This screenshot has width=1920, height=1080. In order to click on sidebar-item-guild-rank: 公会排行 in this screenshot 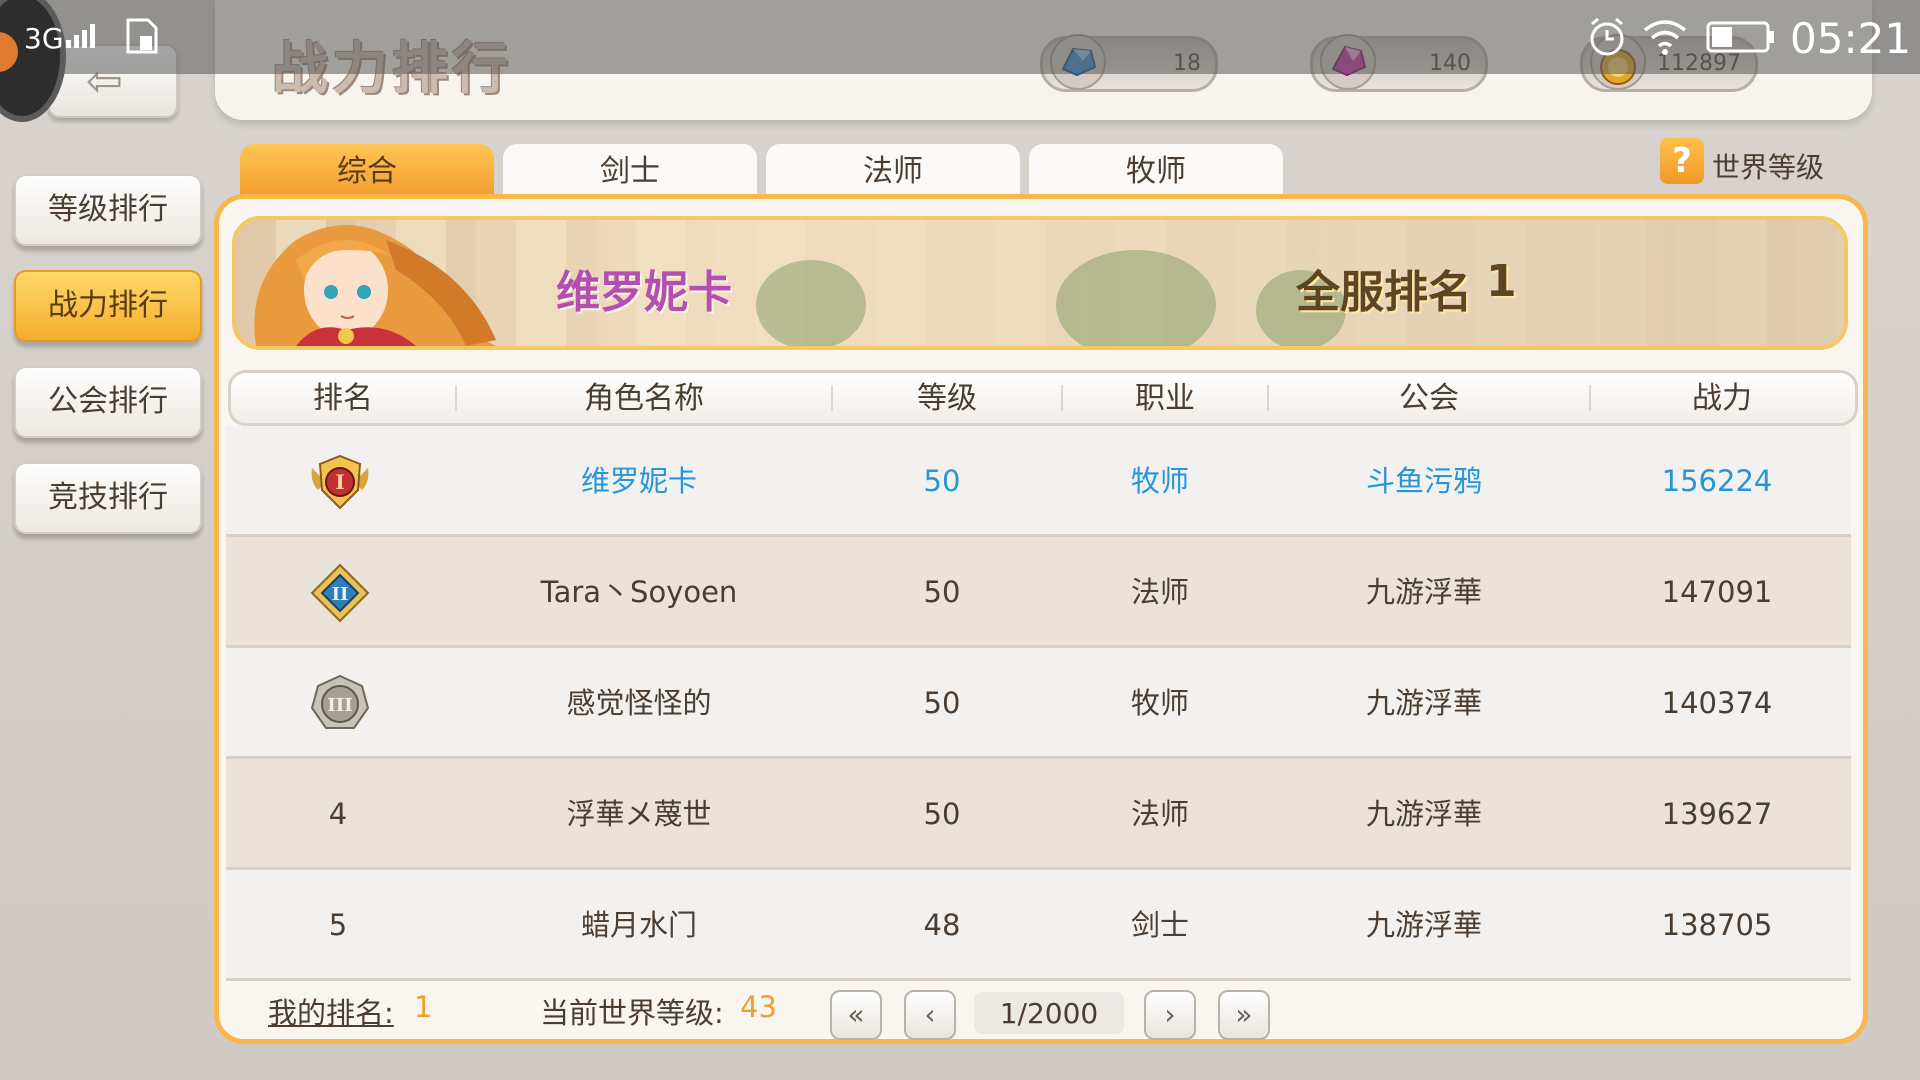, I will do `click(108, 402)`.